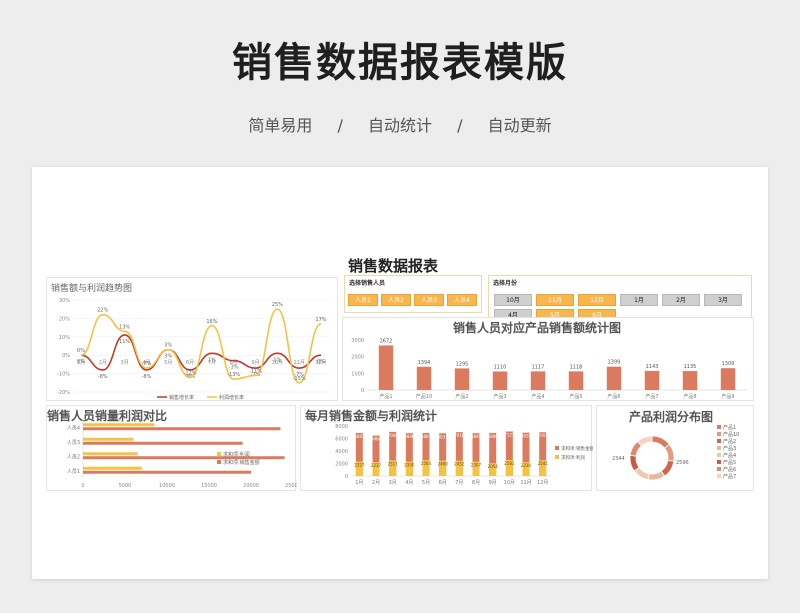 The height and width of the screenshot is (613, 800). Describe the element at coordinates (493, 466) in the screenshot. I see `data-label: 2054` at that location.